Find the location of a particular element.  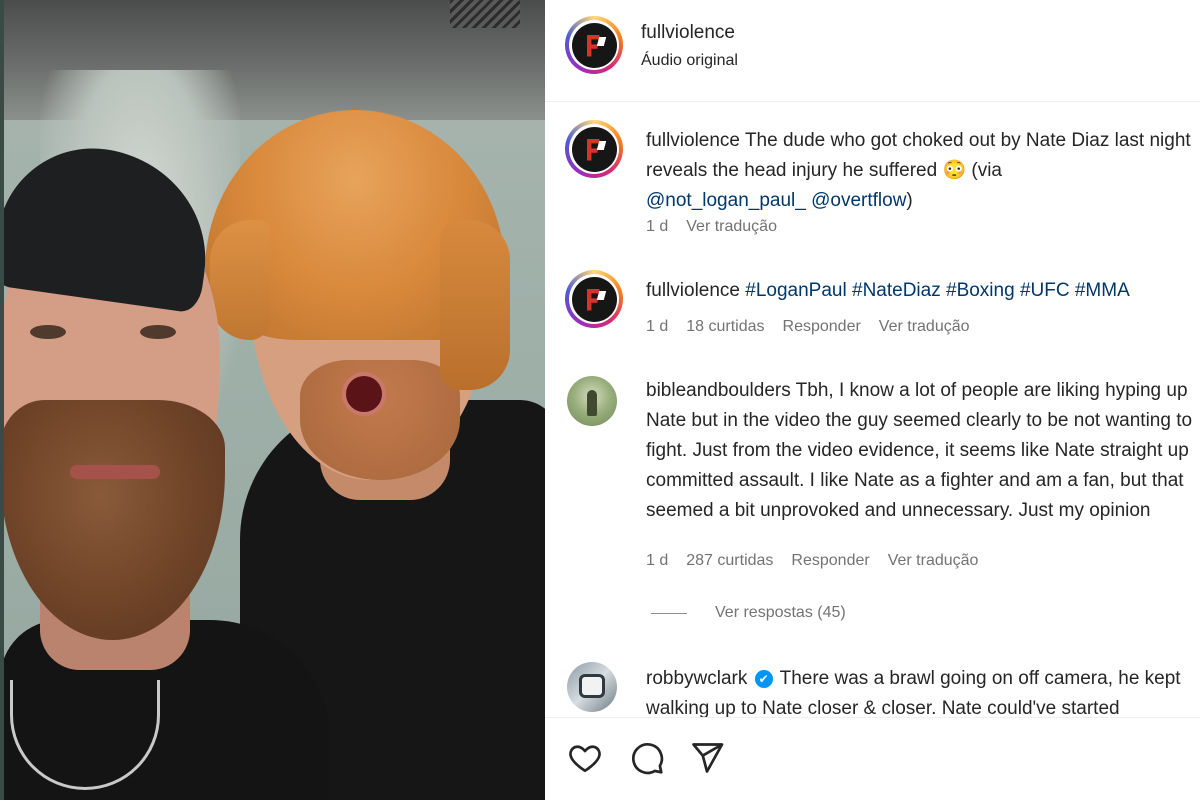

caption-meta: 1 d Ver tradução is located at coordinates (711, 227).